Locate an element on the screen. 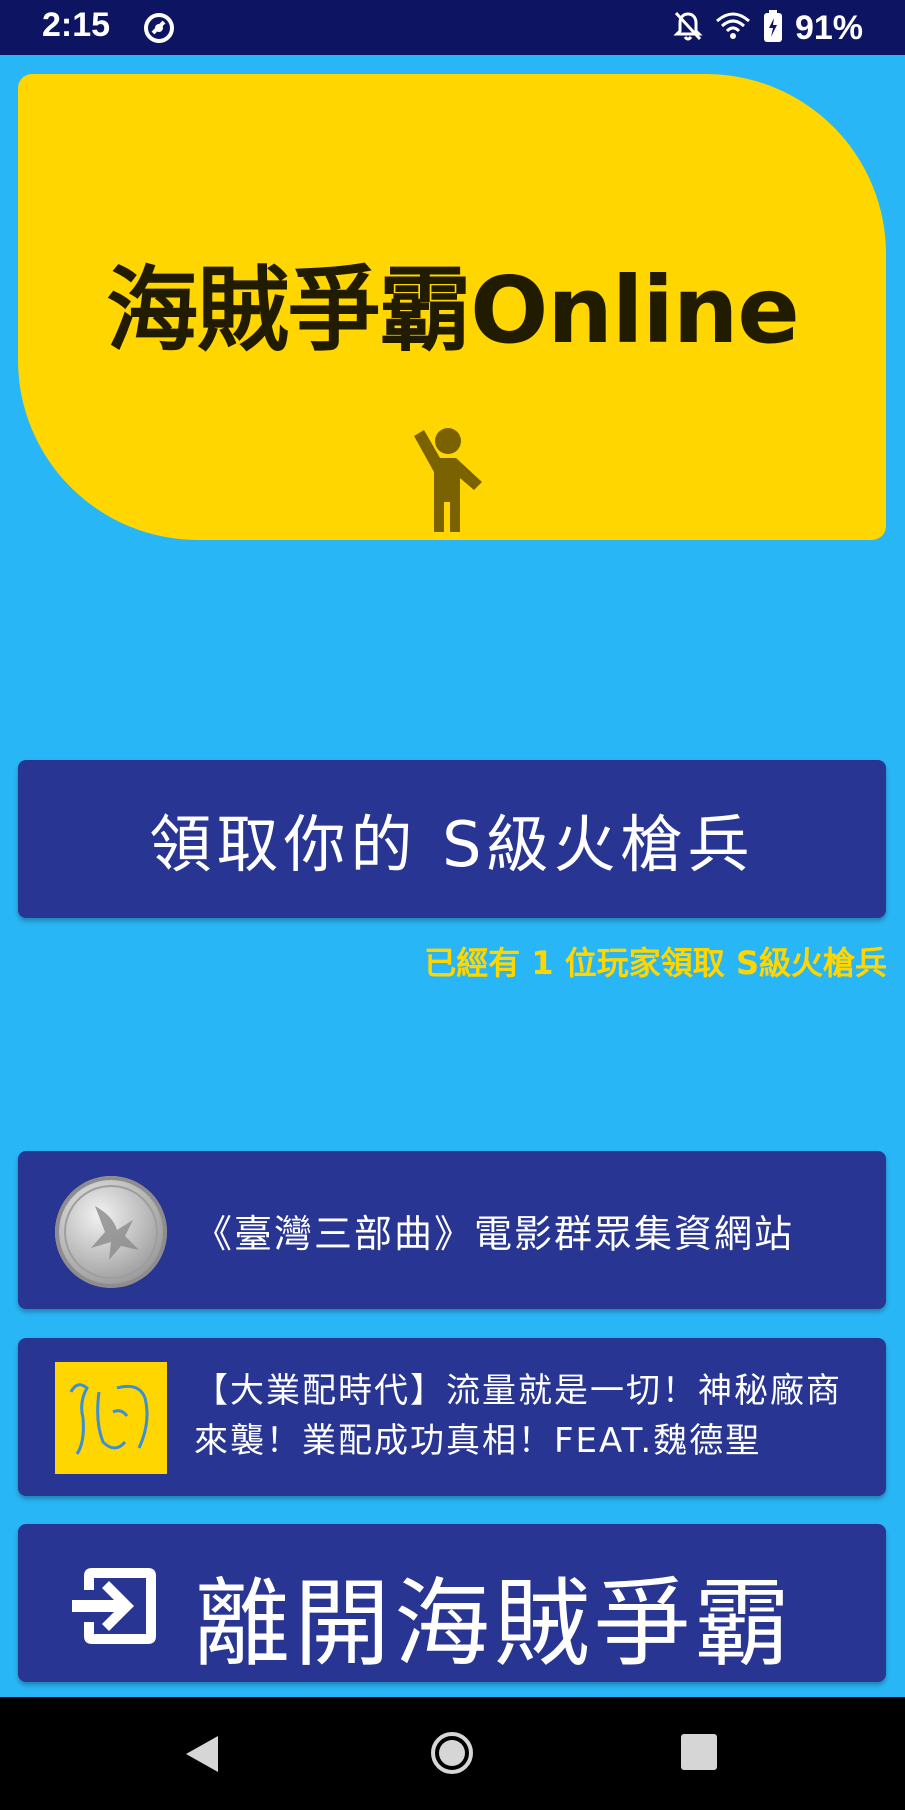  exit-to-app-icon is located at coordinates (116, 1608).